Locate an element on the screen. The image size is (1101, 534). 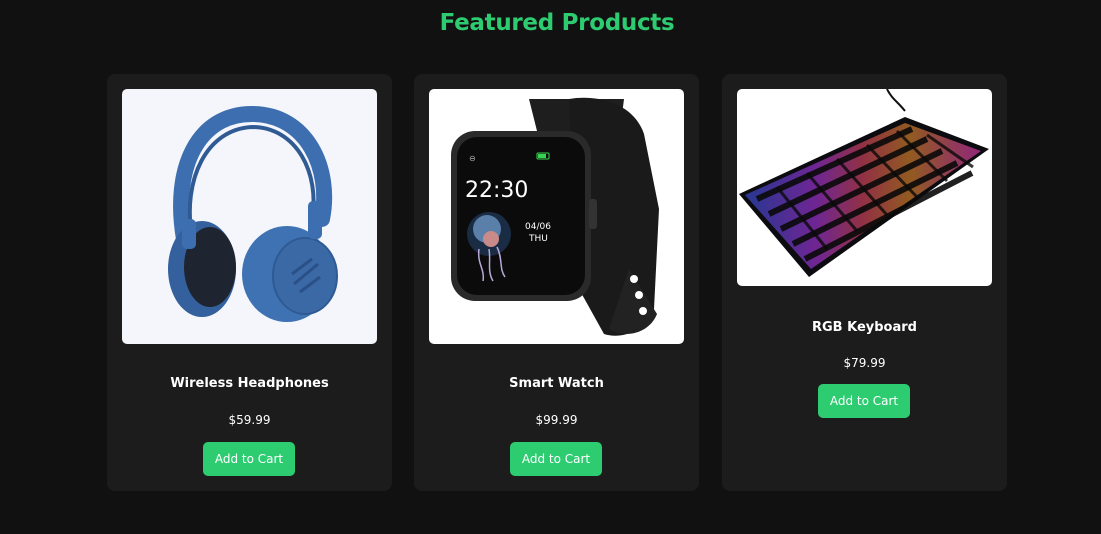
product-price: $79.99 is located at coordinates (864, 363).